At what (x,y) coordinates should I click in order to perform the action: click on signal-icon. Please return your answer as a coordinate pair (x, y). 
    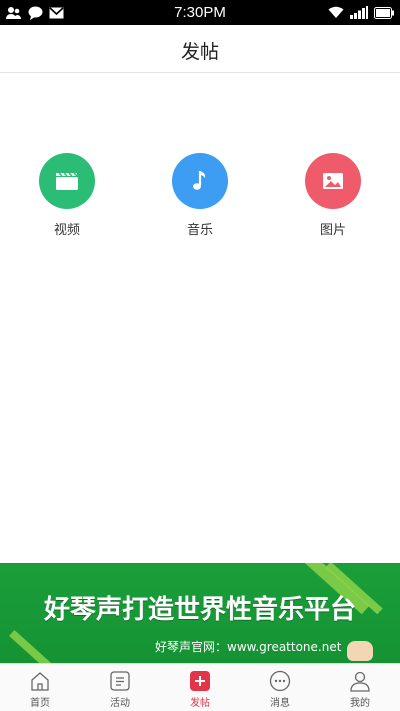
    Looking at the image, I should click on (359, 12).